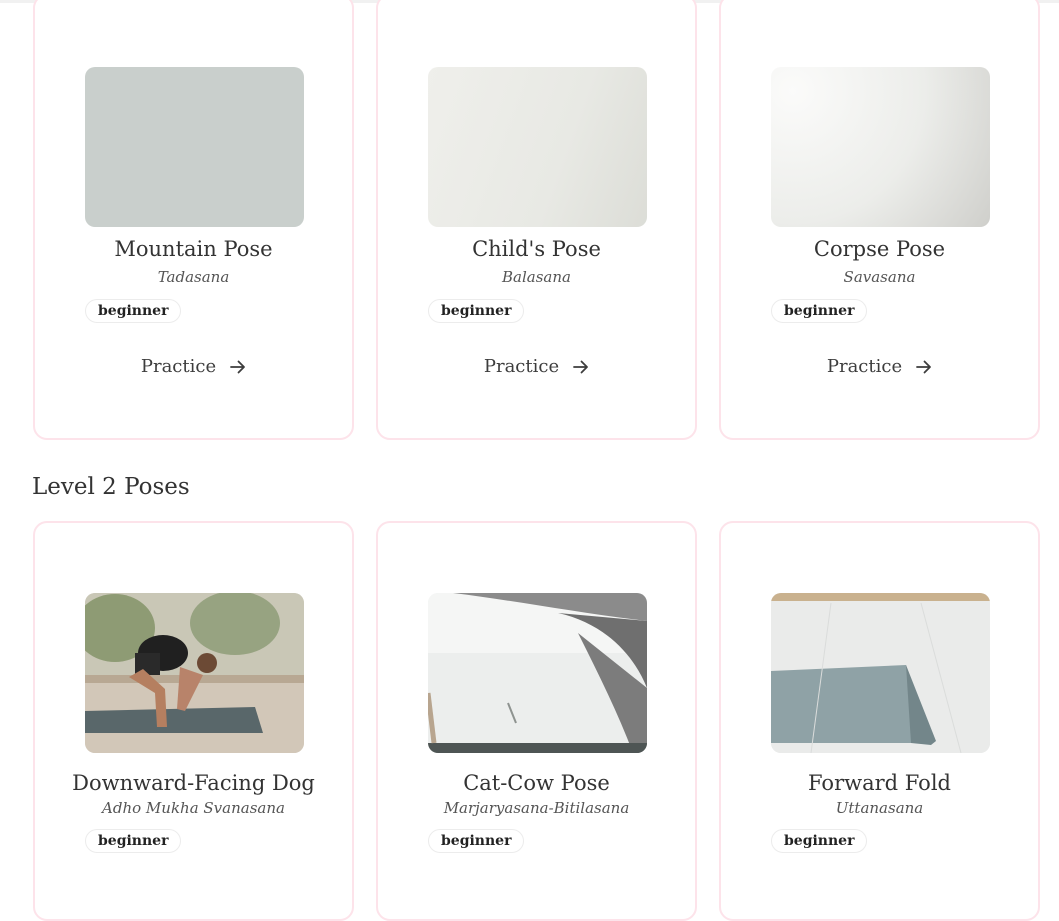  I want to click on pose-card-forward-fold: Forward Fold Uttanasana beginner, so click(879, 721).